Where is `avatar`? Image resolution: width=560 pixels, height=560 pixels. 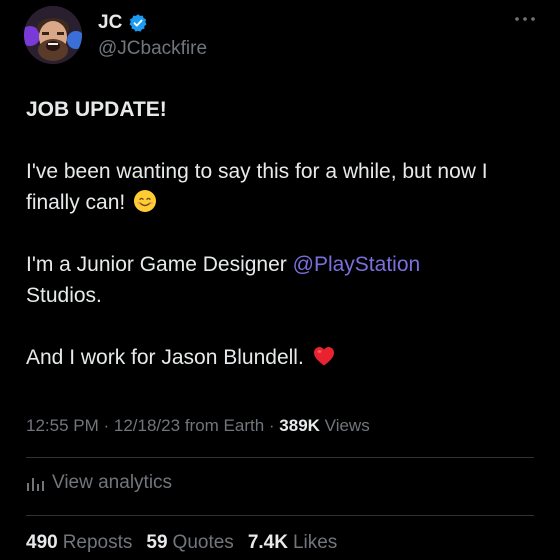
avatar is located at coordinates (53, 35).